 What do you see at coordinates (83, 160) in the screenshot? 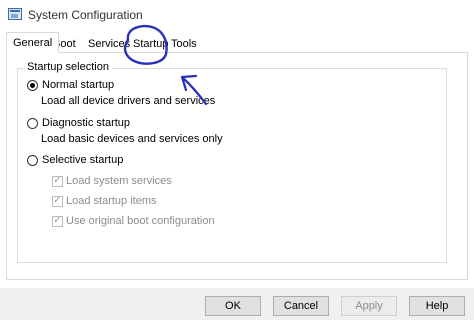
I see `selective-startup-label: Selective startup` at bounding box center [83, 160].